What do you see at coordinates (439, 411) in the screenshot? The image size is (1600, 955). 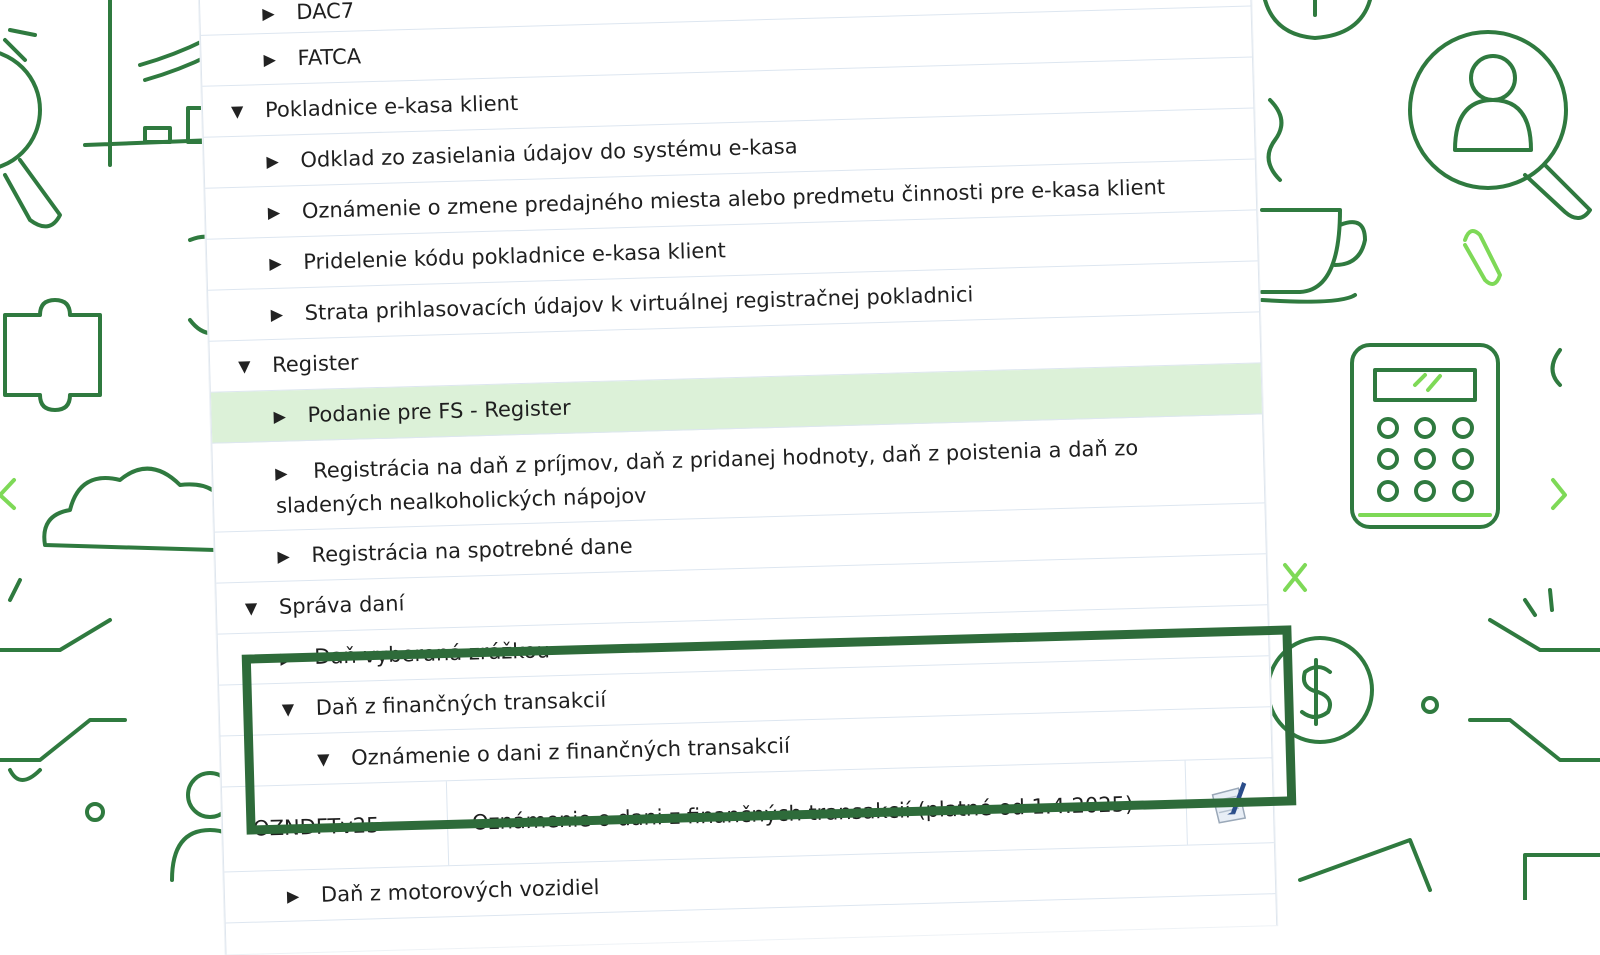 I see `tree-item-label: Podanie pre FS - Register` at bounding box center [439, 411].